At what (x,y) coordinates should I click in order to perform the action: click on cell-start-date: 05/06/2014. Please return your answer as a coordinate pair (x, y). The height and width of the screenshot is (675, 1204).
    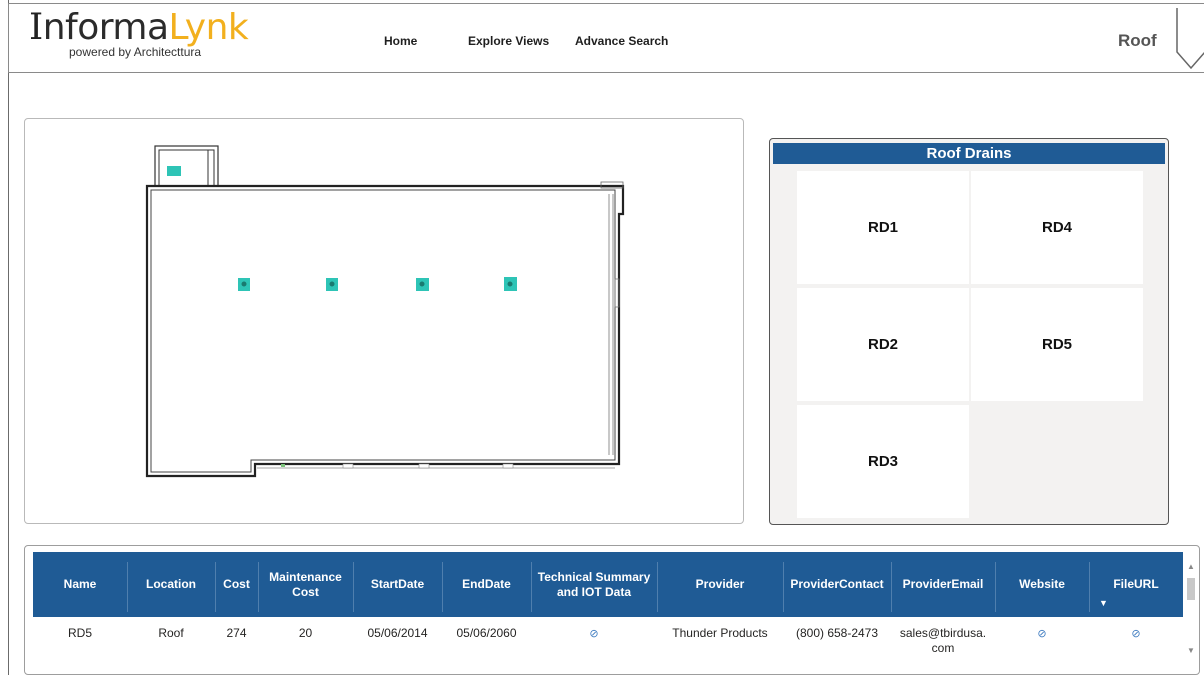
    Looking at the image, I should click on (397, 633).